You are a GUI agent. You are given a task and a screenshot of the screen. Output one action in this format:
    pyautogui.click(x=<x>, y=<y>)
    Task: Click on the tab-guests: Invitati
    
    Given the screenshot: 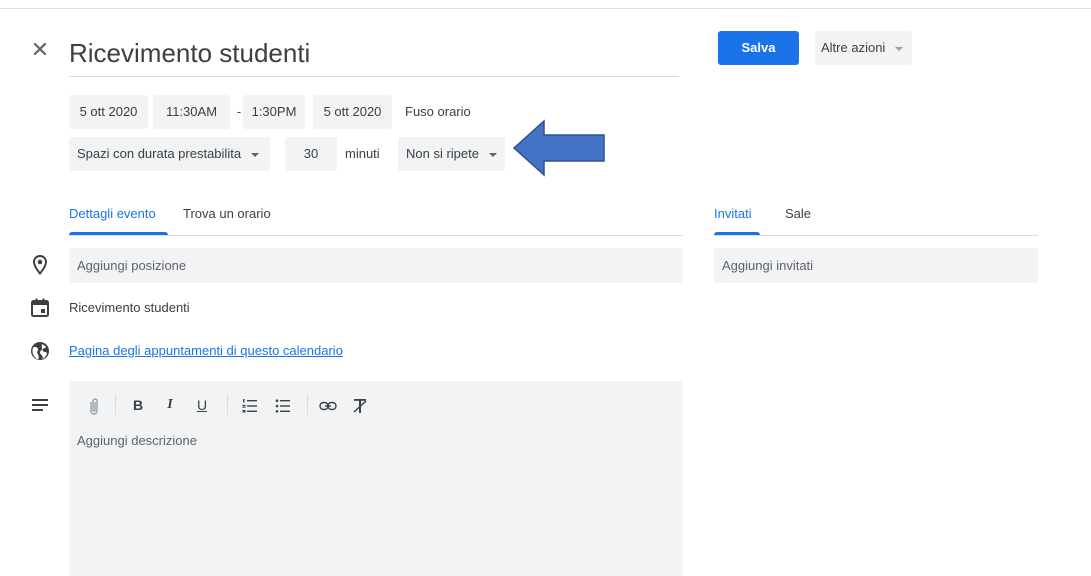 What is the action you would take?
    pyautogui.click(x=733, y=213)
    